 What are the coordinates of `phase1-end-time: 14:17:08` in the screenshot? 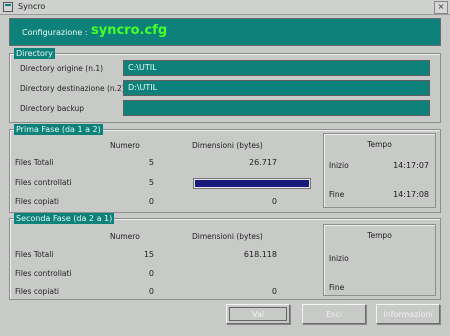 It's located at (411, 194).